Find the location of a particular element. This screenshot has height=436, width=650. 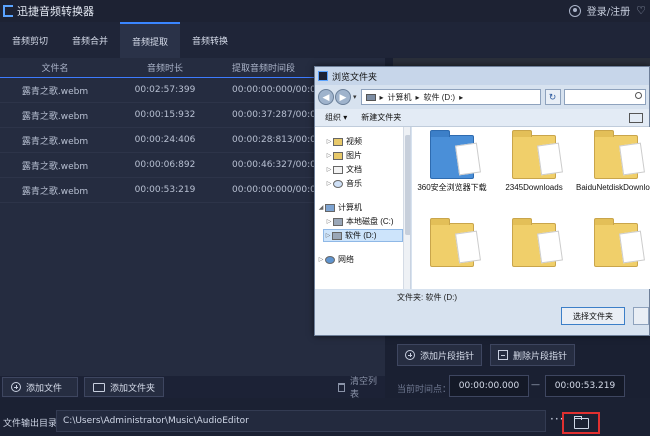

folder-item: BaiduNetdiskDownload is located at coordinates (613, 170).